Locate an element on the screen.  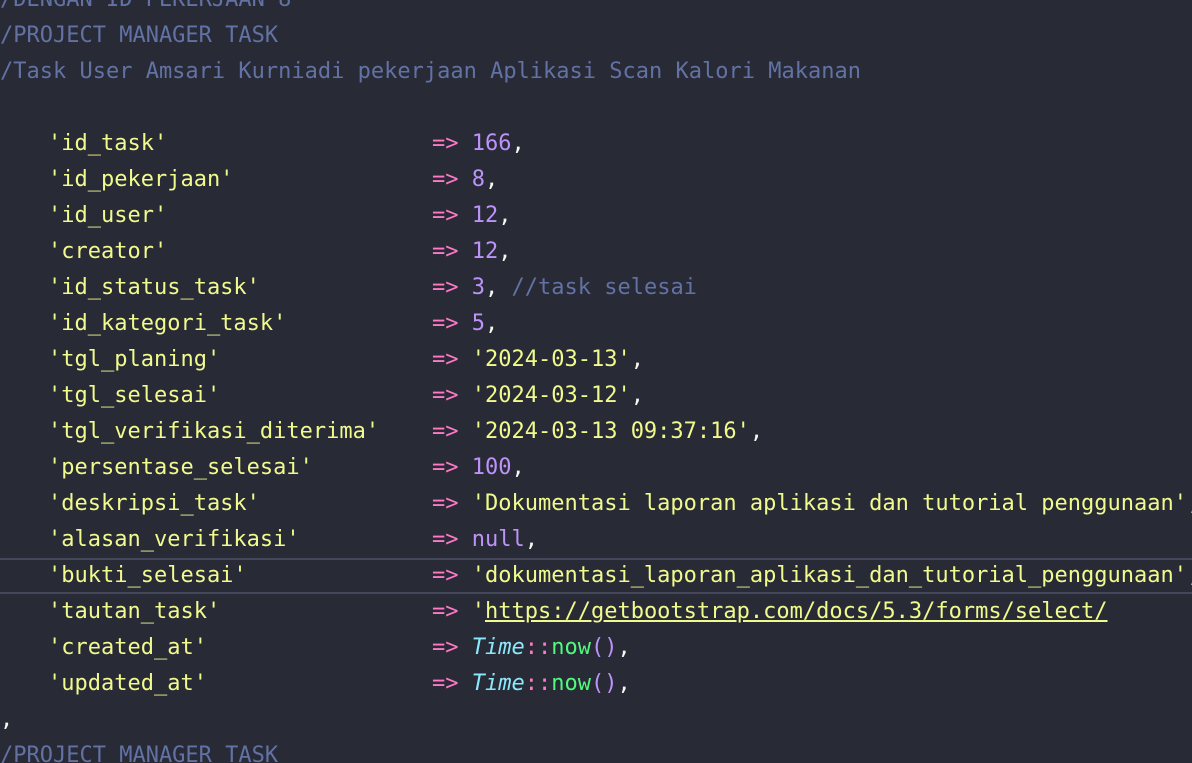
method-name: now is located at coordinates (571, 647).